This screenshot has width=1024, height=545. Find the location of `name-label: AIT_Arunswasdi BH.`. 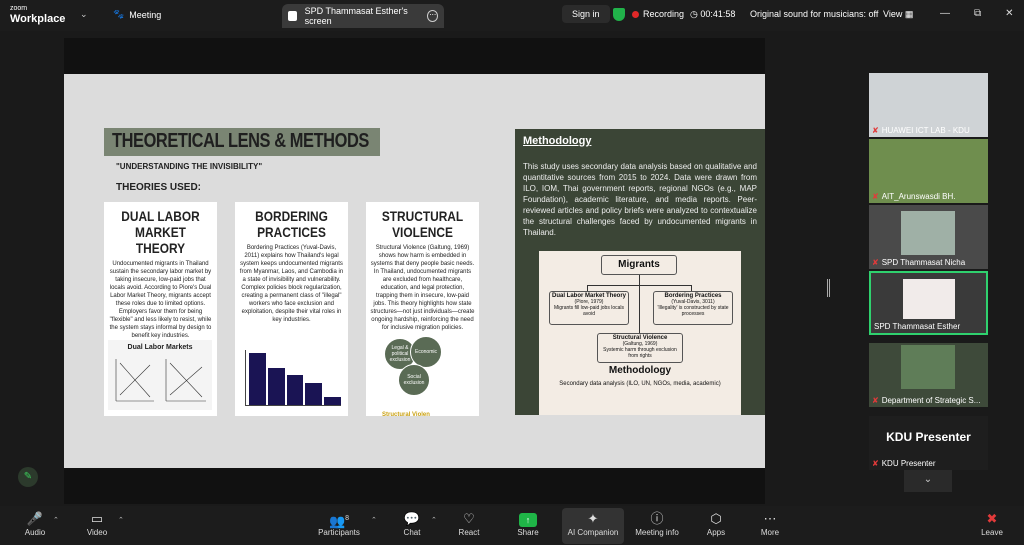

name-label: AIT_Arunswasdi BH. is located at coordinates (918, 196).